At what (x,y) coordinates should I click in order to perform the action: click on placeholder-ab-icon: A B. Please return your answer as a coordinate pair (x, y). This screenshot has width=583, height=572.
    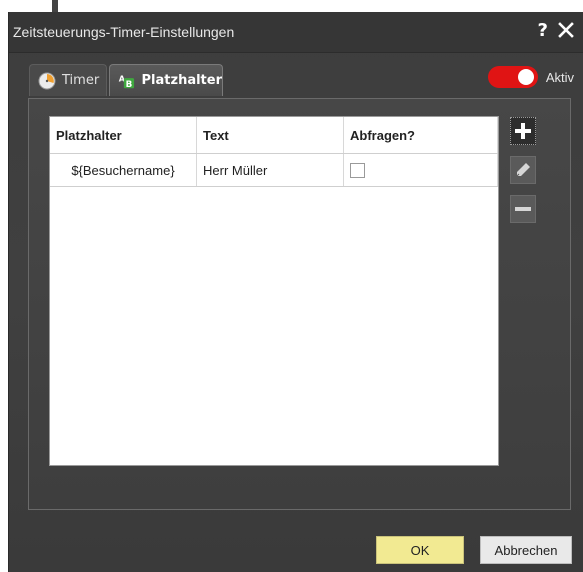
    Looking at the image, I should click on (127, 81).